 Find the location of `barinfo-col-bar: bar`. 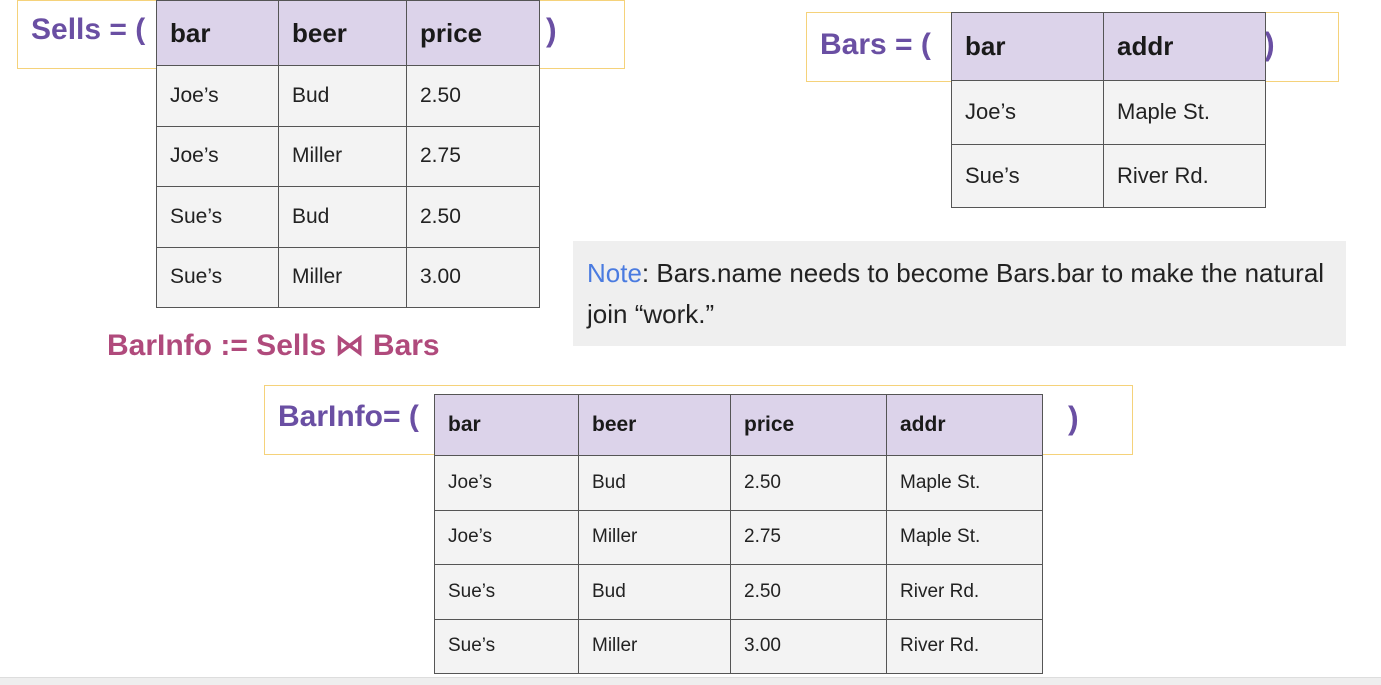

barinfo-col-bar: bar is located at coordinates (506, 425).